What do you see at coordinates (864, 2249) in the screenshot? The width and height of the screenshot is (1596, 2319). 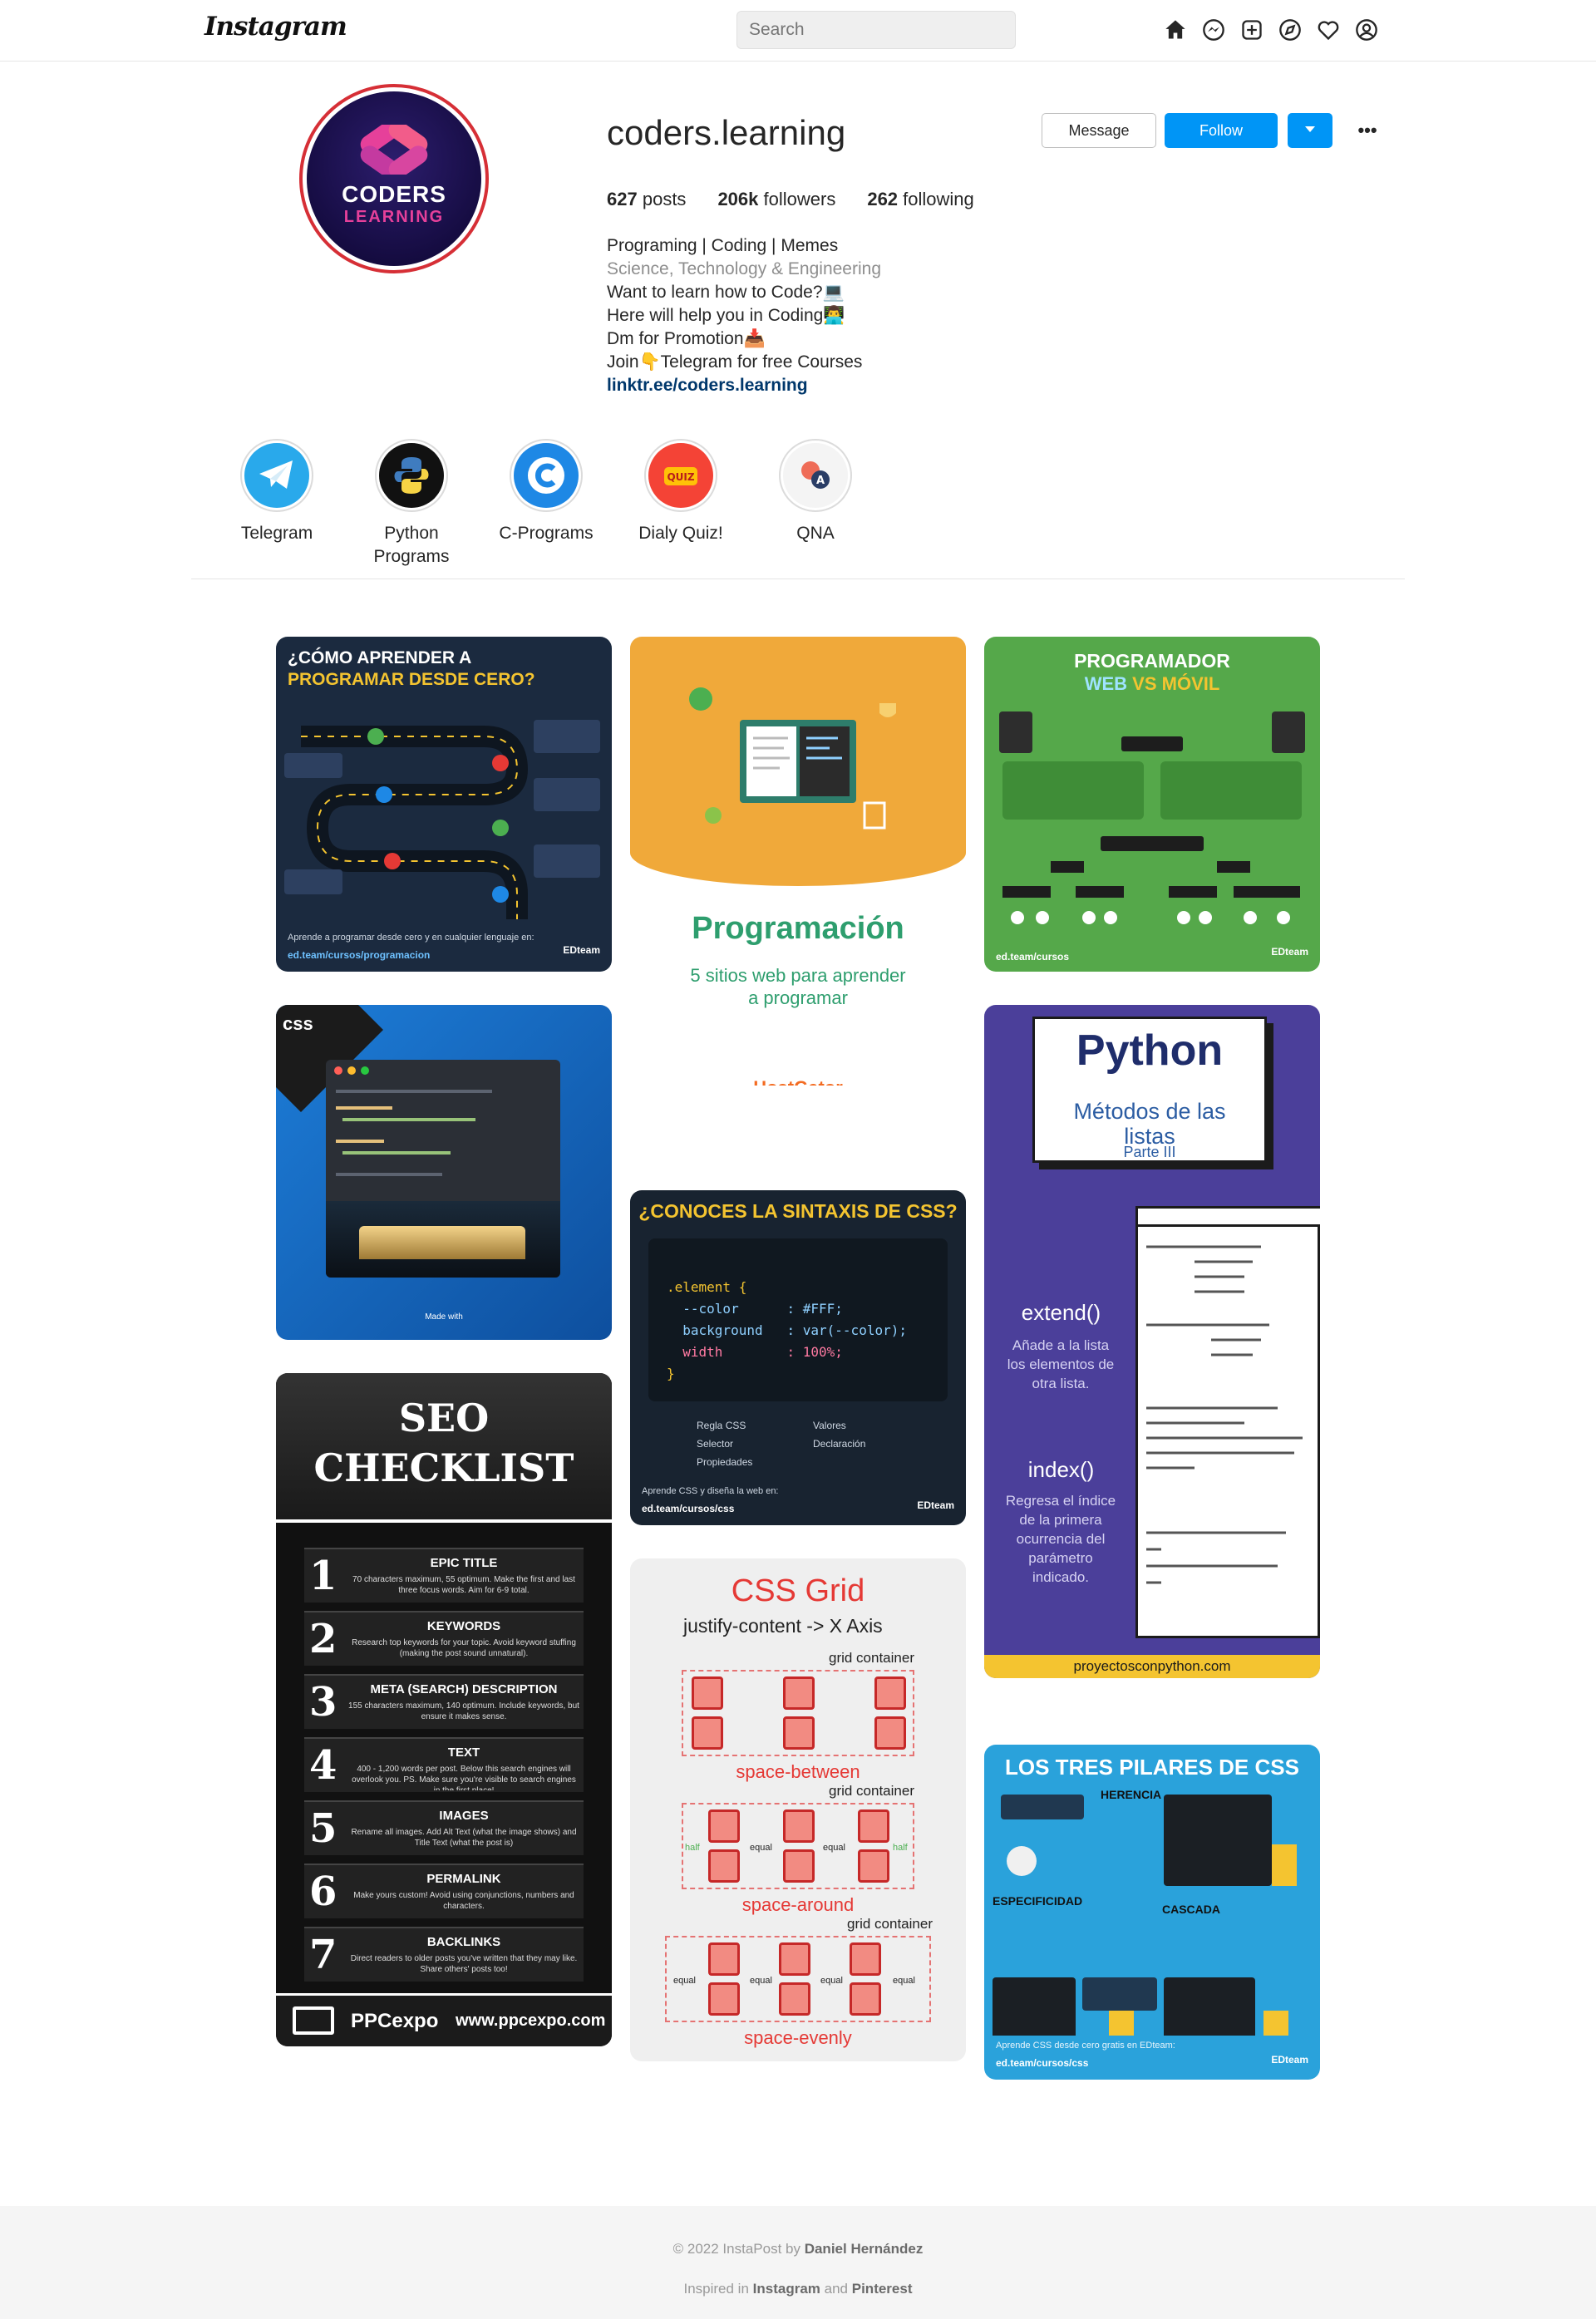 I see `footer-author-link: Daniel Hernández` at bounding box center [864, 2249].